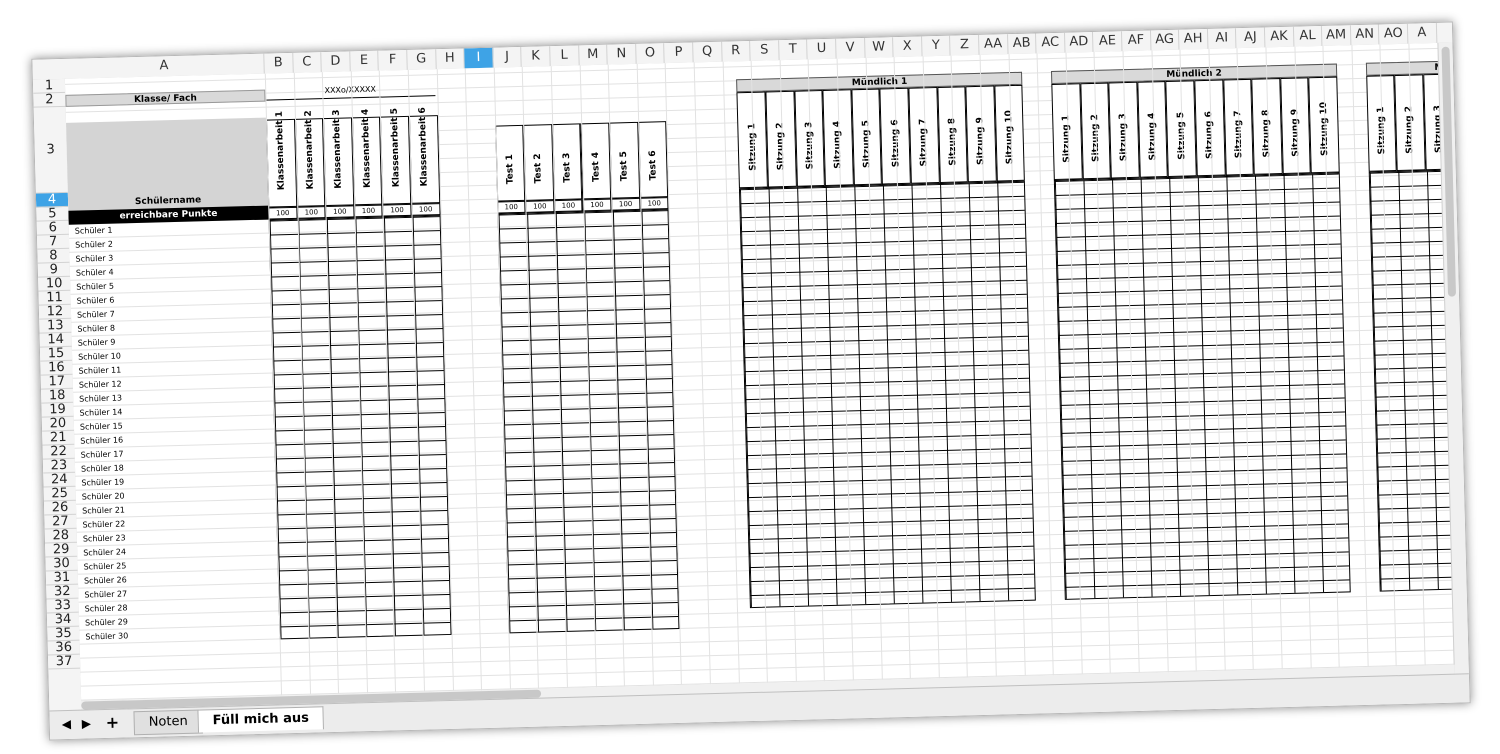  What do you see at coordinates (1136, 41) in the screenshot?
I see `column-header-af: AF` at bounding box center [1136, 41].